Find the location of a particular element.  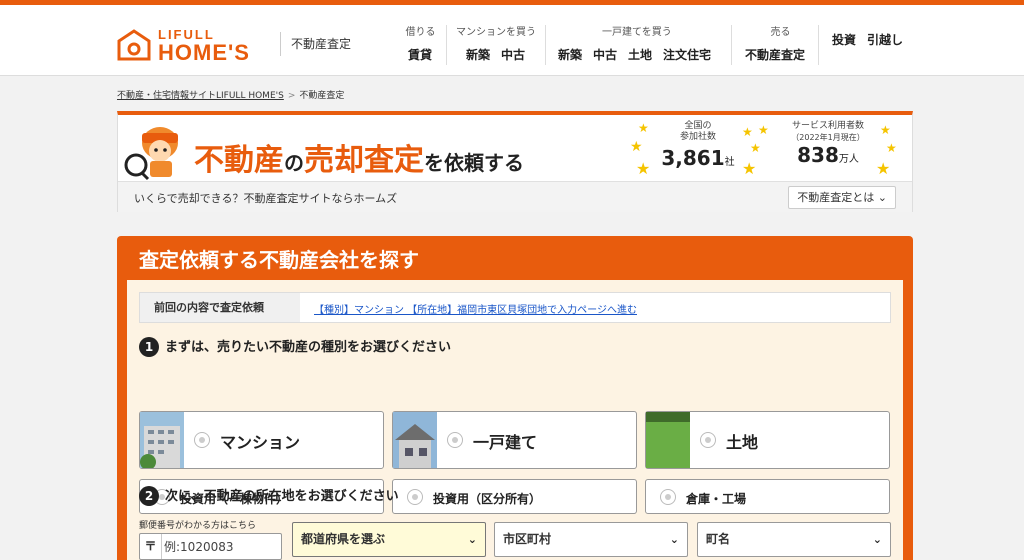

nav-link-custom-house: 注文住宅 is located at coordinates (687, 54).